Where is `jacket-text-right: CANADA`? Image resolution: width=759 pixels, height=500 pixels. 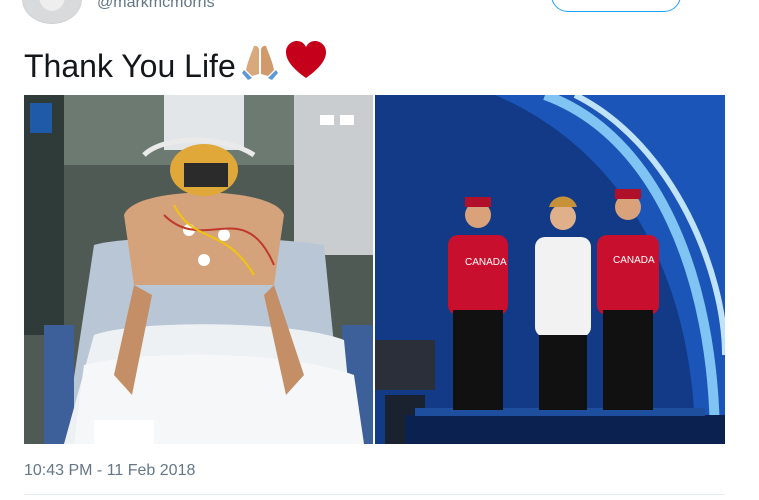 jacket-text-right: CANADA is located at coordinates (634, 260).